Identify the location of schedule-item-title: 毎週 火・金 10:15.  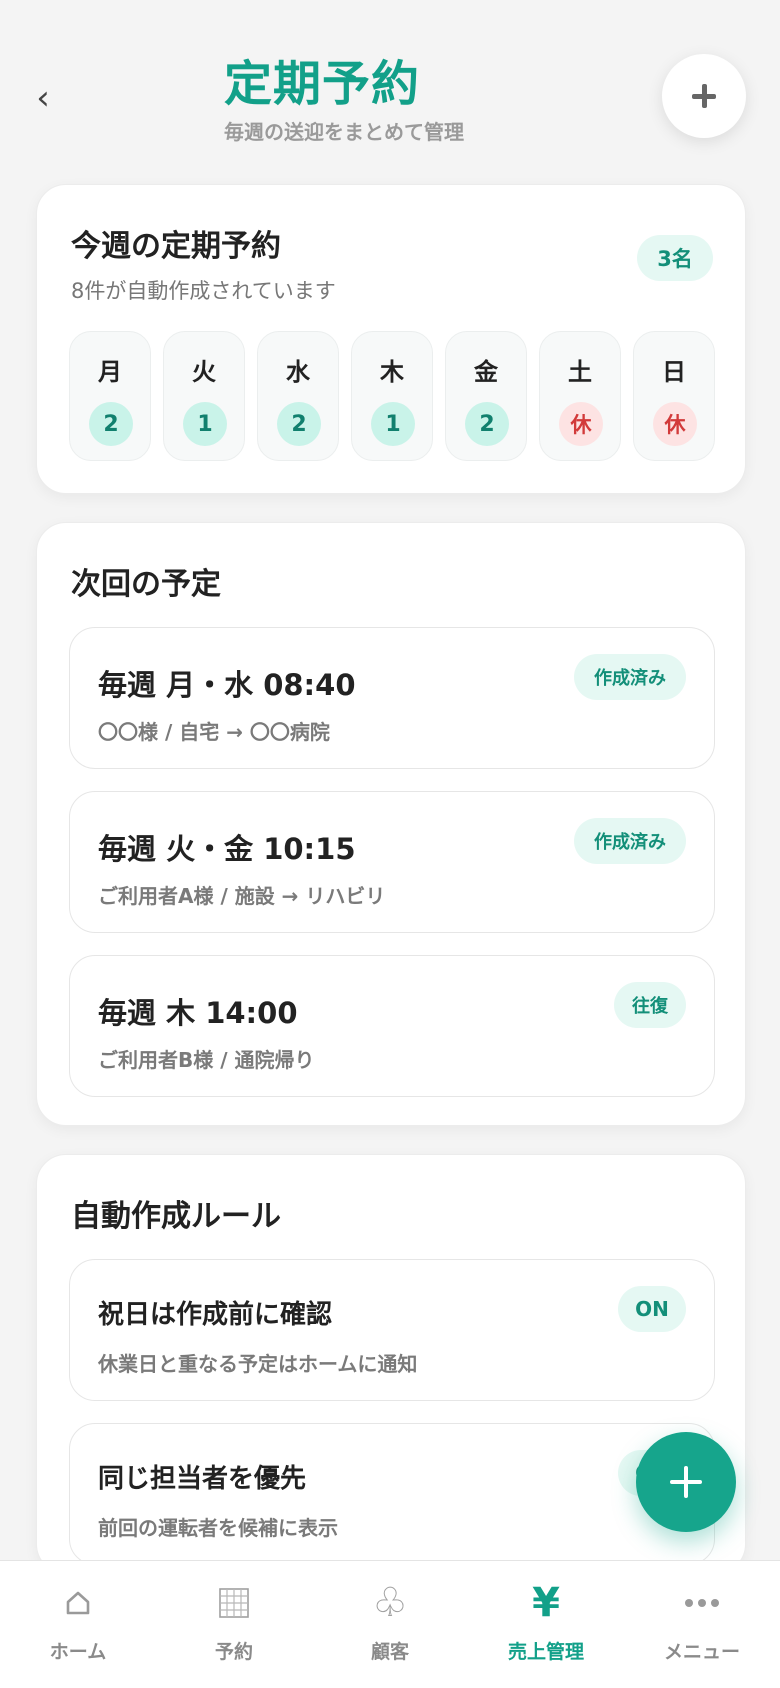
(227, 849).